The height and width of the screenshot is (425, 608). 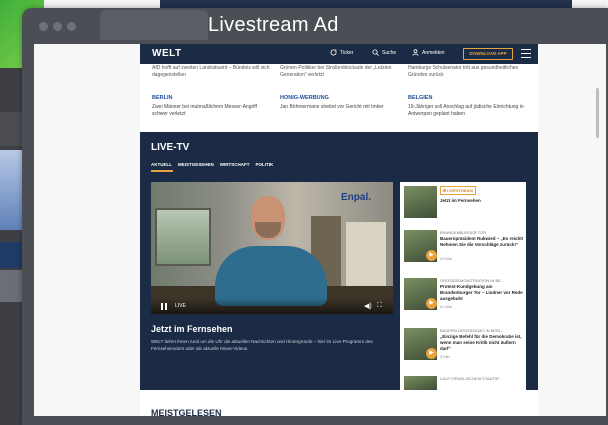 I want to click on site-header: WELT Ticker Suche Anmelden DOWNLOAD APP, so click(x=339, y=54).